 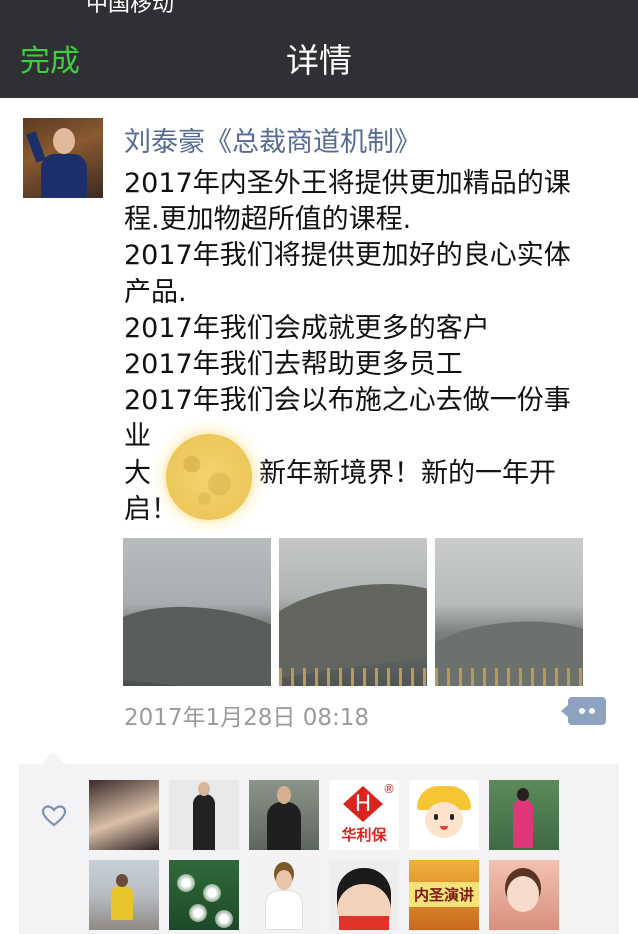 What do you see at coordinates (272, 139) in the screenshot?
I see `author-name: 刘泰豪《总裁商道机制》` at bounding box center [272, 139].